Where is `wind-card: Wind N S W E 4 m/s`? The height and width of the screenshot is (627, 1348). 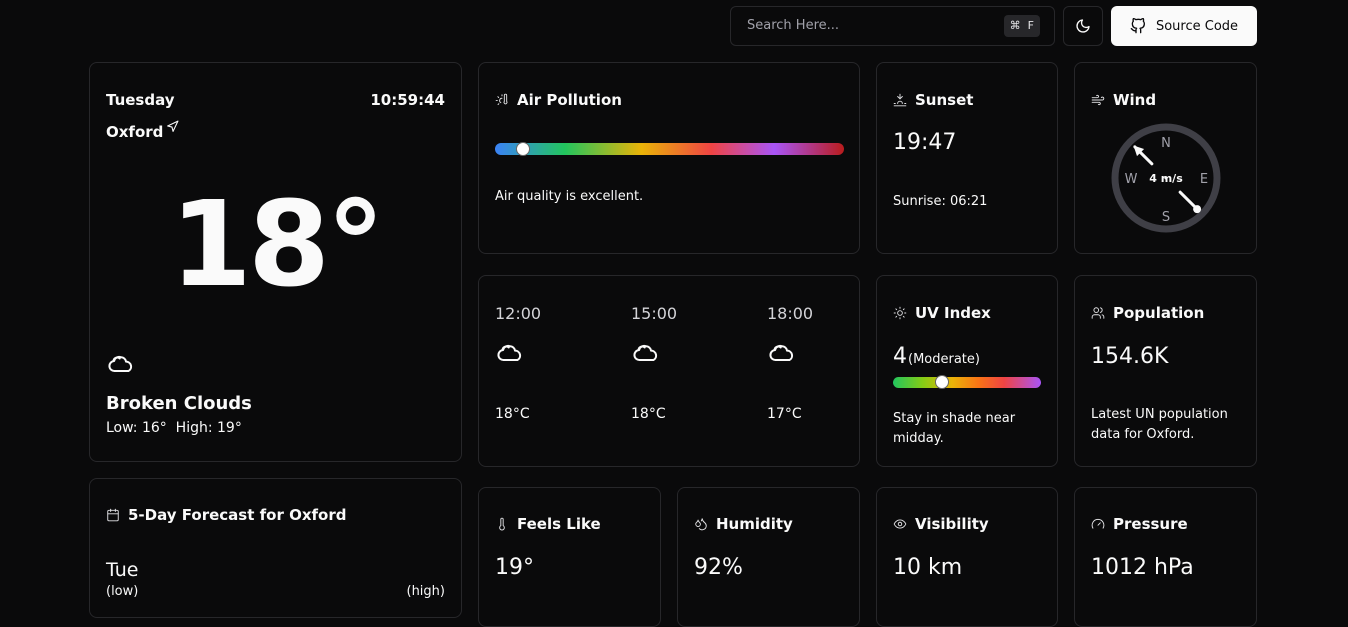 wind-card: Wind N S W E 4 m/s is located at coordinates (1165, 158).